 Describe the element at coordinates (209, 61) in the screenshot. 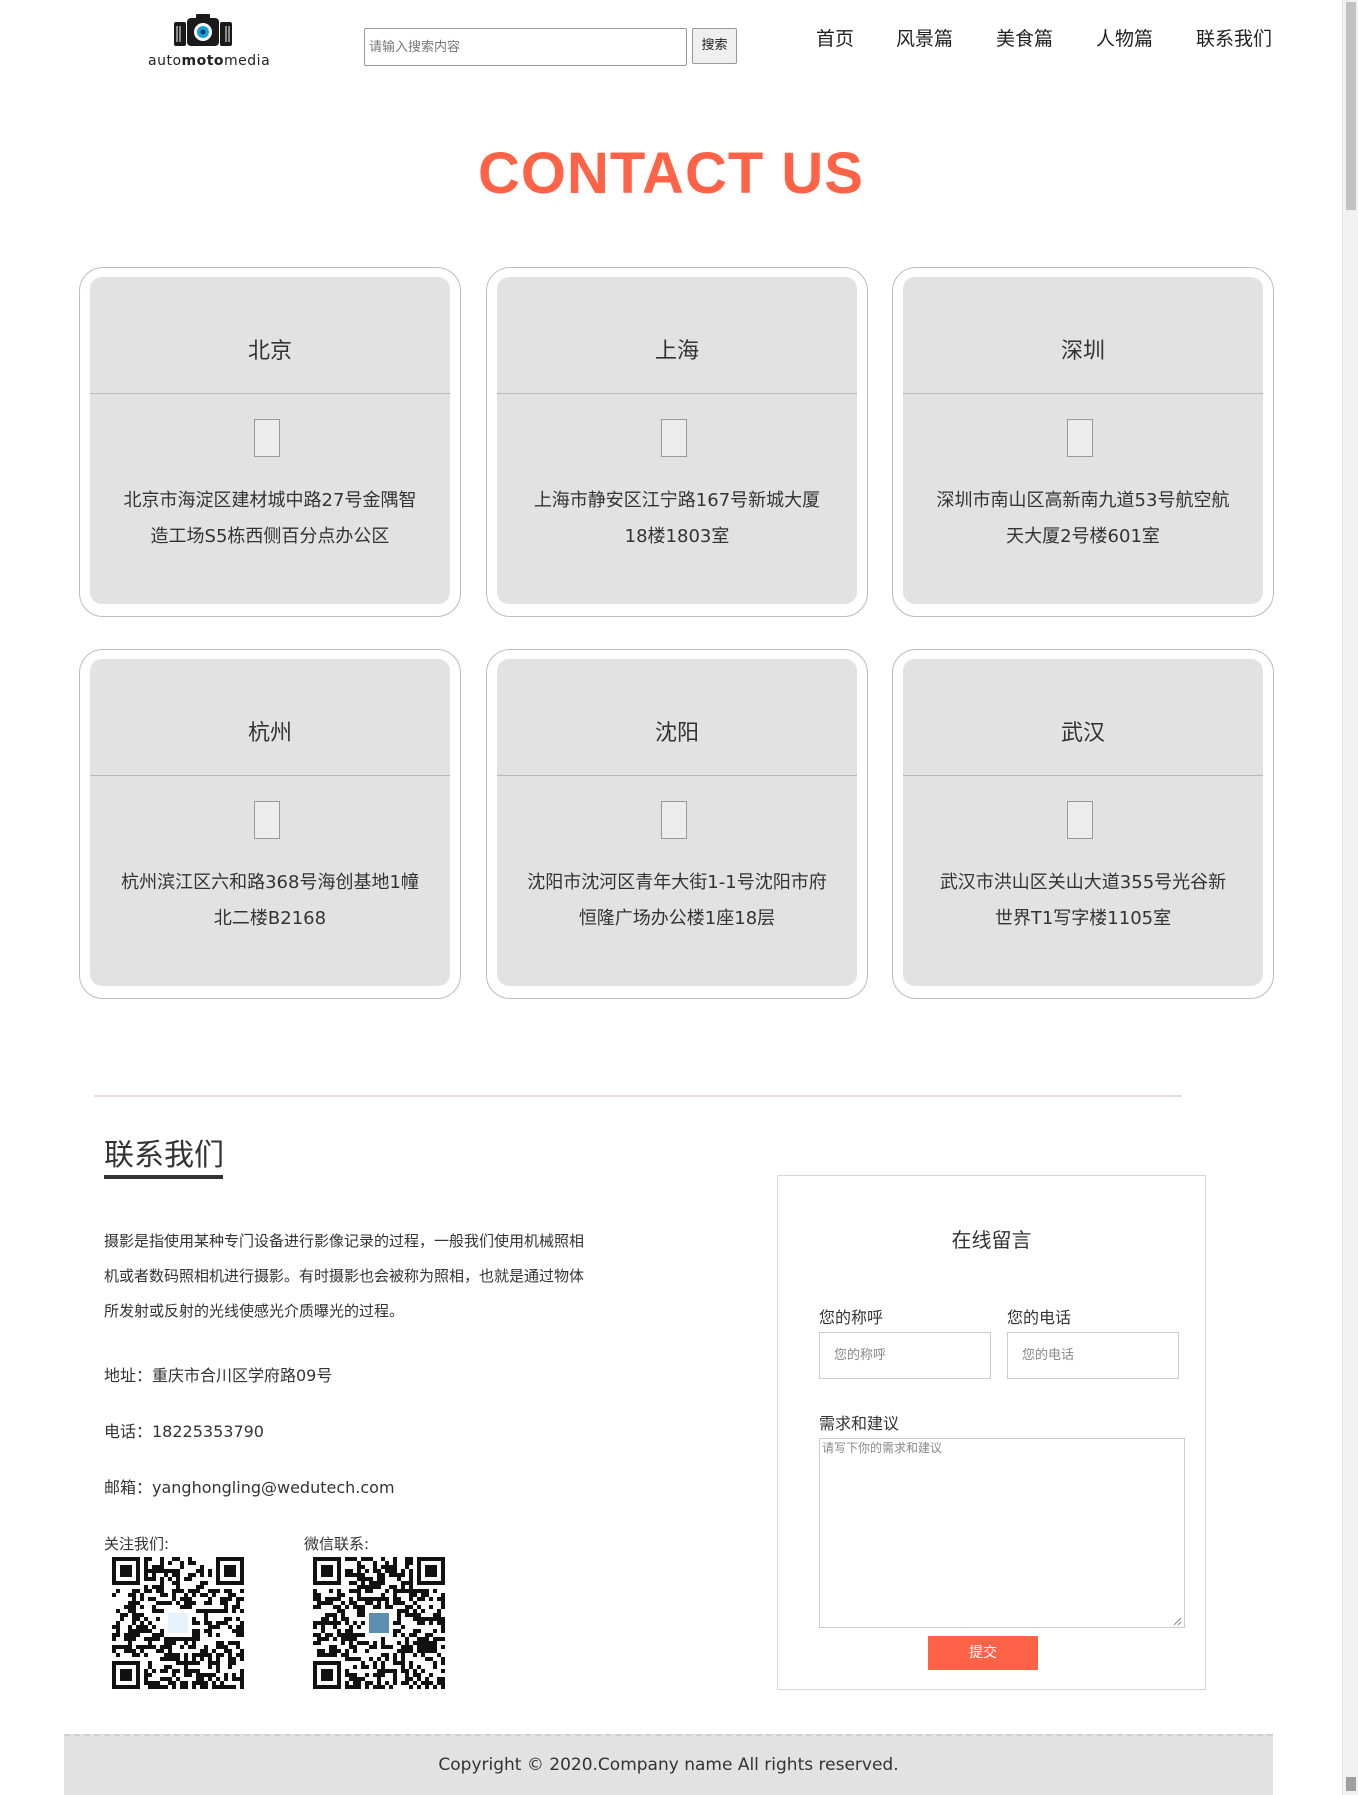

I see `logo-wordmark: automotomedia` at that location.